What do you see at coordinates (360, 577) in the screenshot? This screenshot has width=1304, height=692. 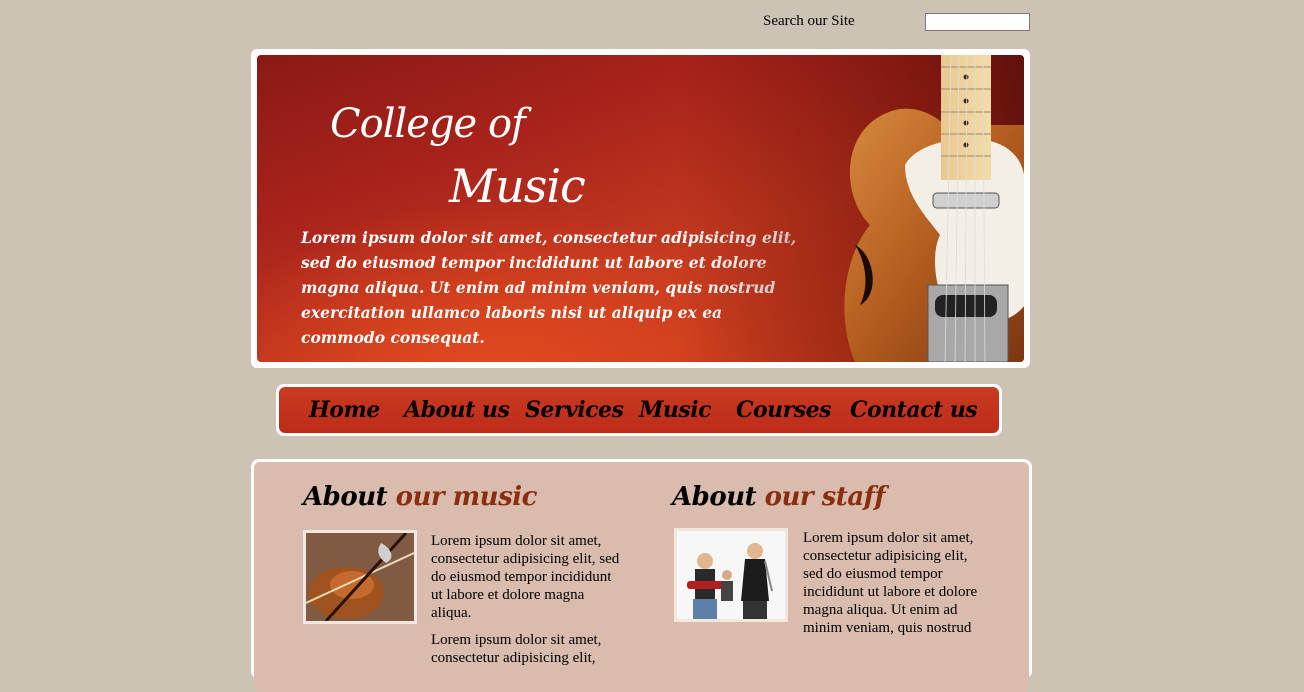 I see `violin-image` at bounding box center [360, 577].